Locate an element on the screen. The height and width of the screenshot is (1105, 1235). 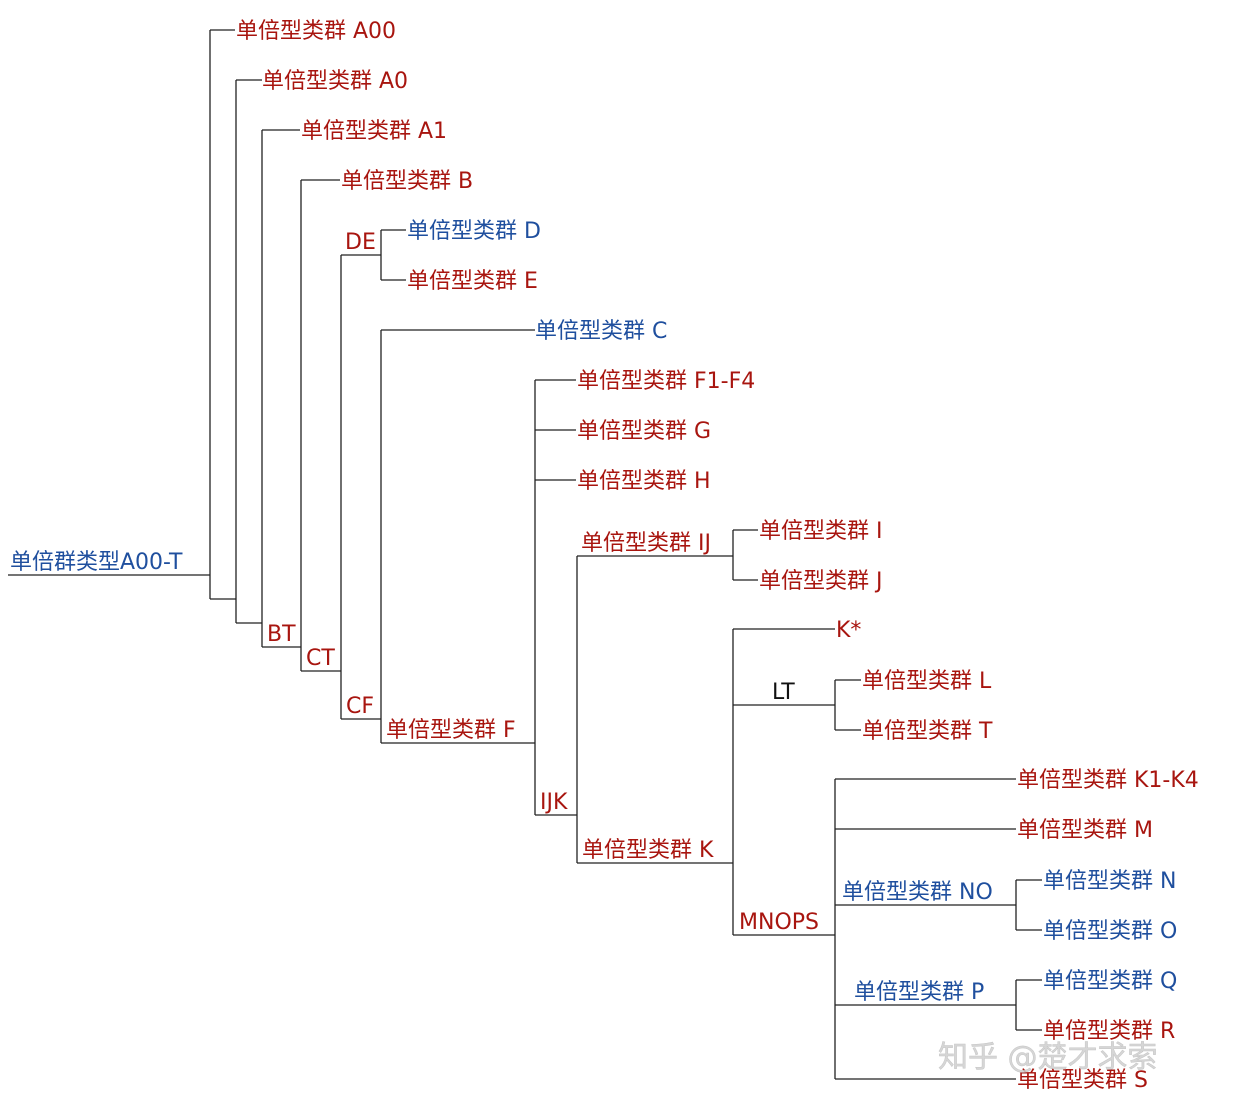
node-label-mnops: MNOPS is located at coordinates (779, 922).